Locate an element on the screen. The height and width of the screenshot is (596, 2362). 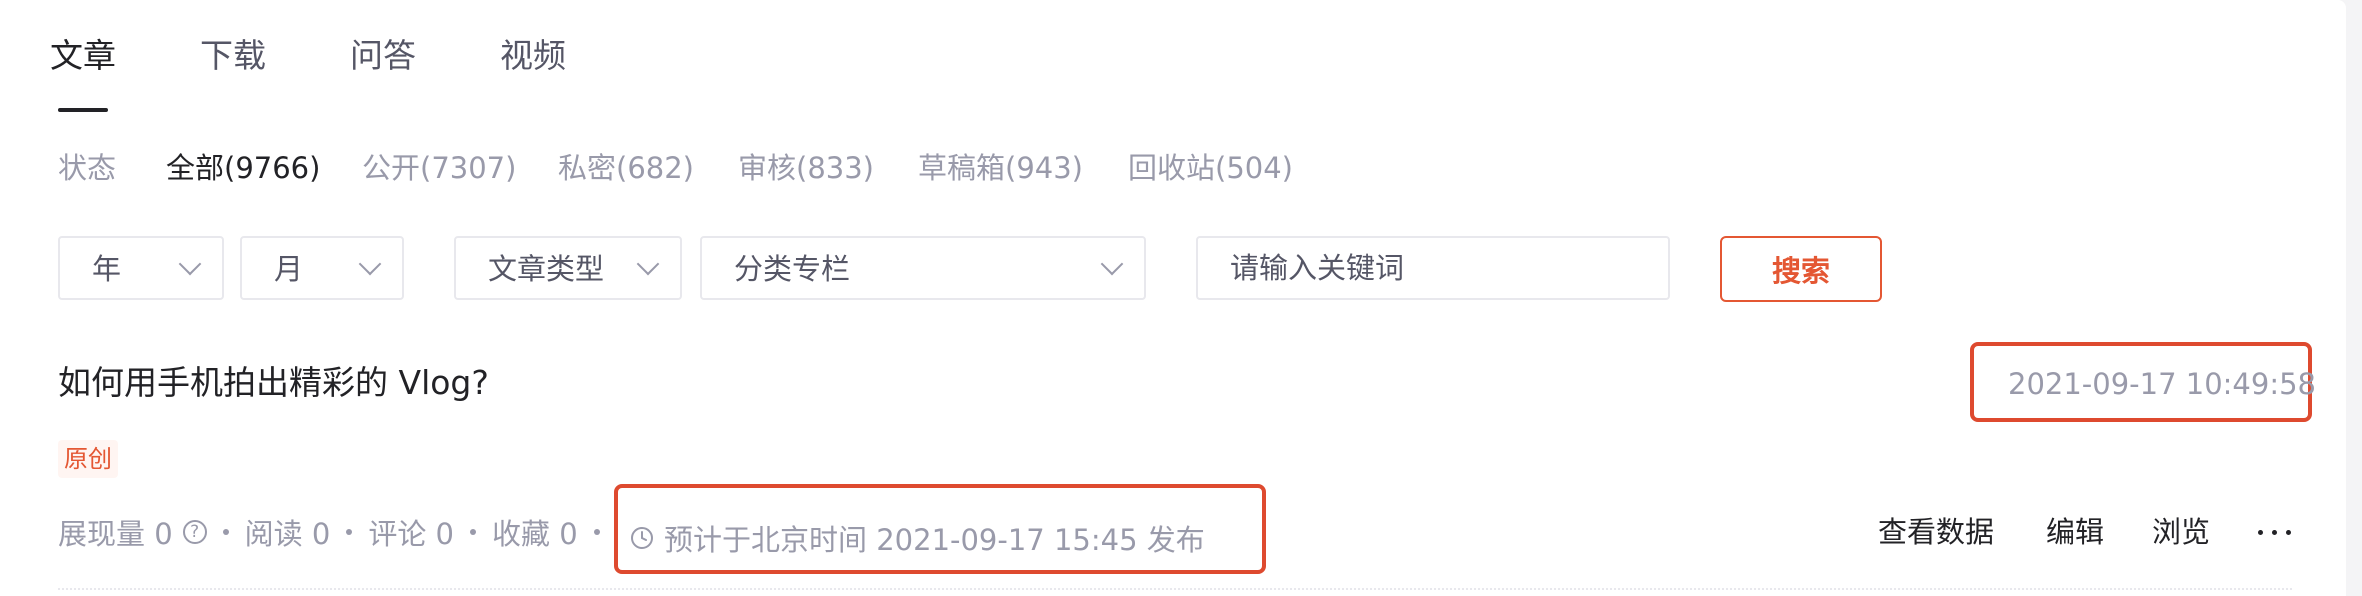
article-type-select: 文章类型 is located at coordinates (568, 268).